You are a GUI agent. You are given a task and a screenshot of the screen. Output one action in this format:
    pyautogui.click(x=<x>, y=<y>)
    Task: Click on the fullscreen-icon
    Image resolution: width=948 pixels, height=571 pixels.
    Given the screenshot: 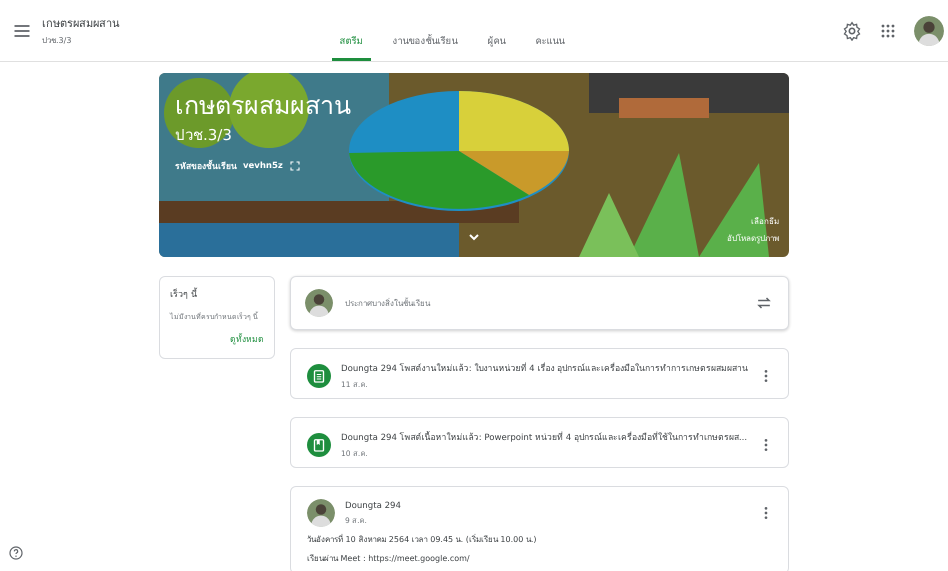 What is the action you would take?
    pyautogui.click(x=294, y=166)
    